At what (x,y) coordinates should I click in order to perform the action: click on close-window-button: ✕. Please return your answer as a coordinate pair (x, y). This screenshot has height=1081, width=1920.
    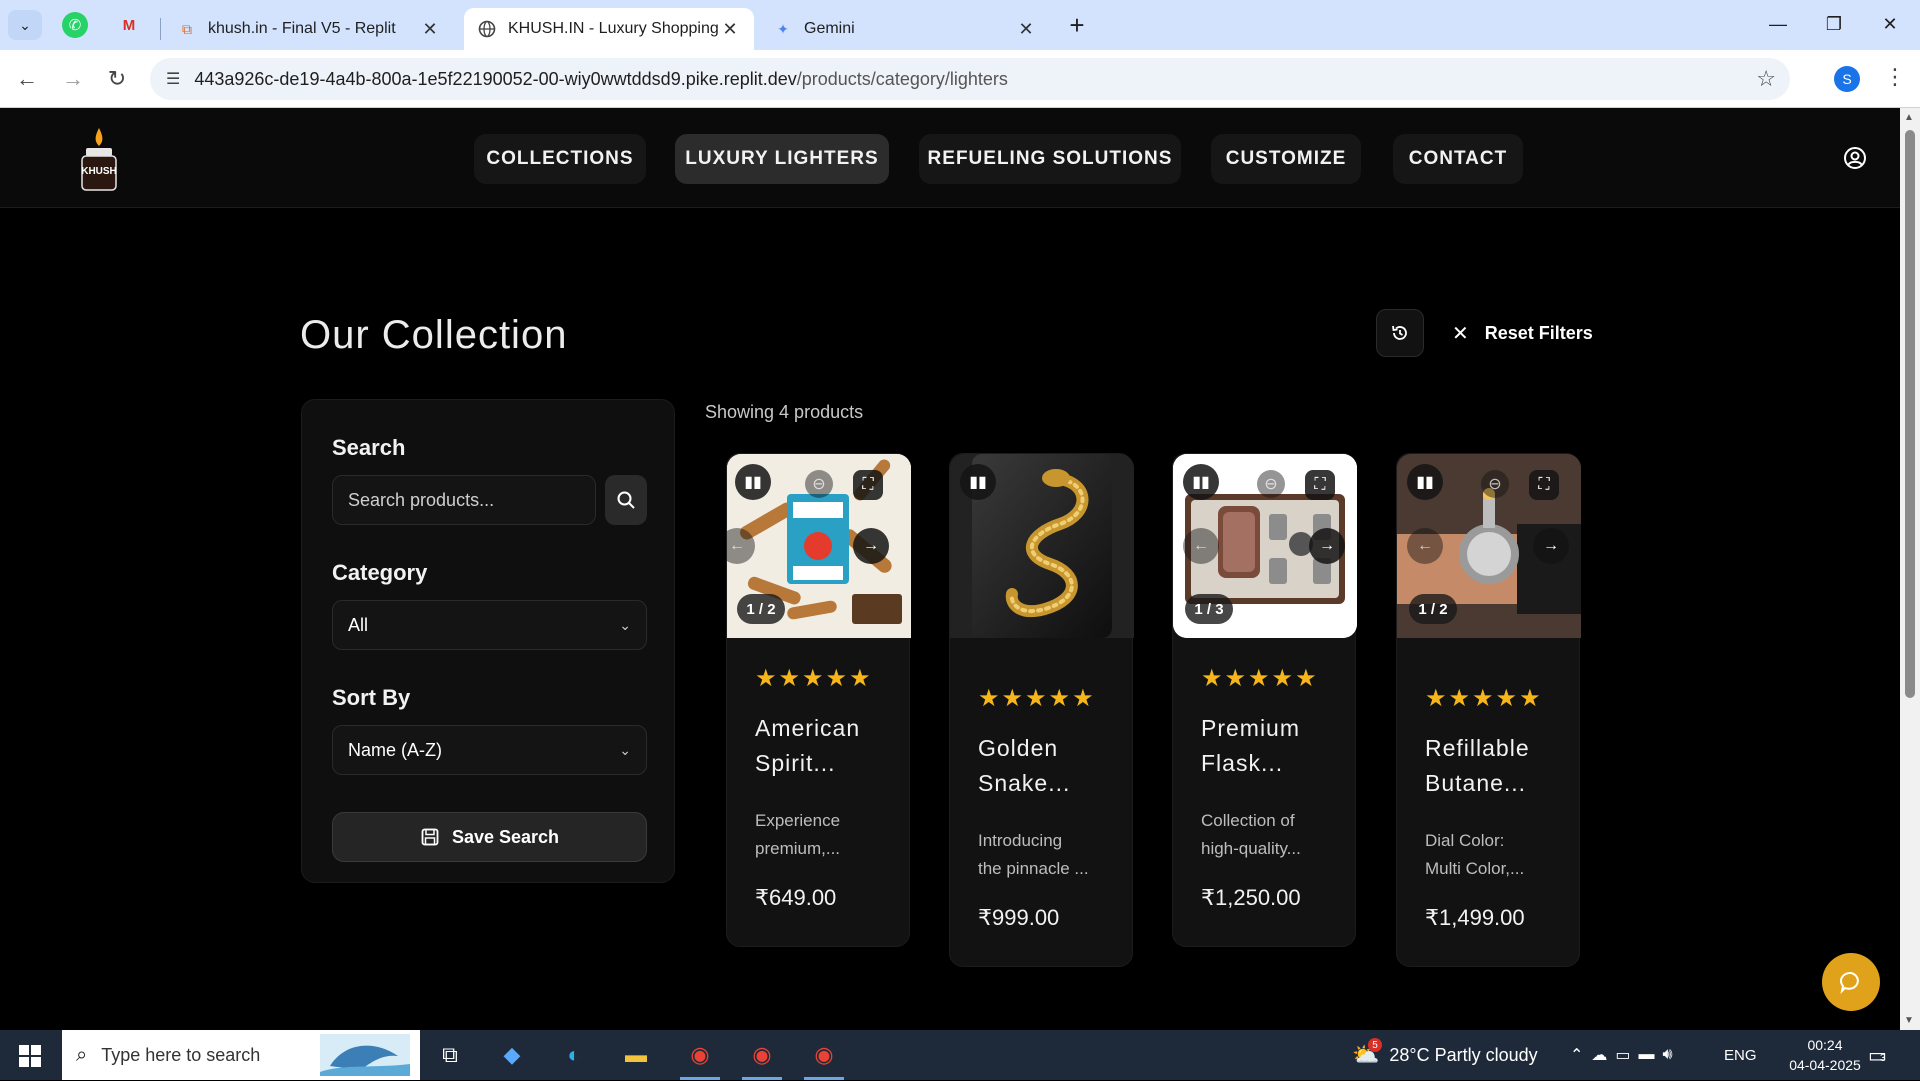
    Looking at the image, I should click on (1890, 24).